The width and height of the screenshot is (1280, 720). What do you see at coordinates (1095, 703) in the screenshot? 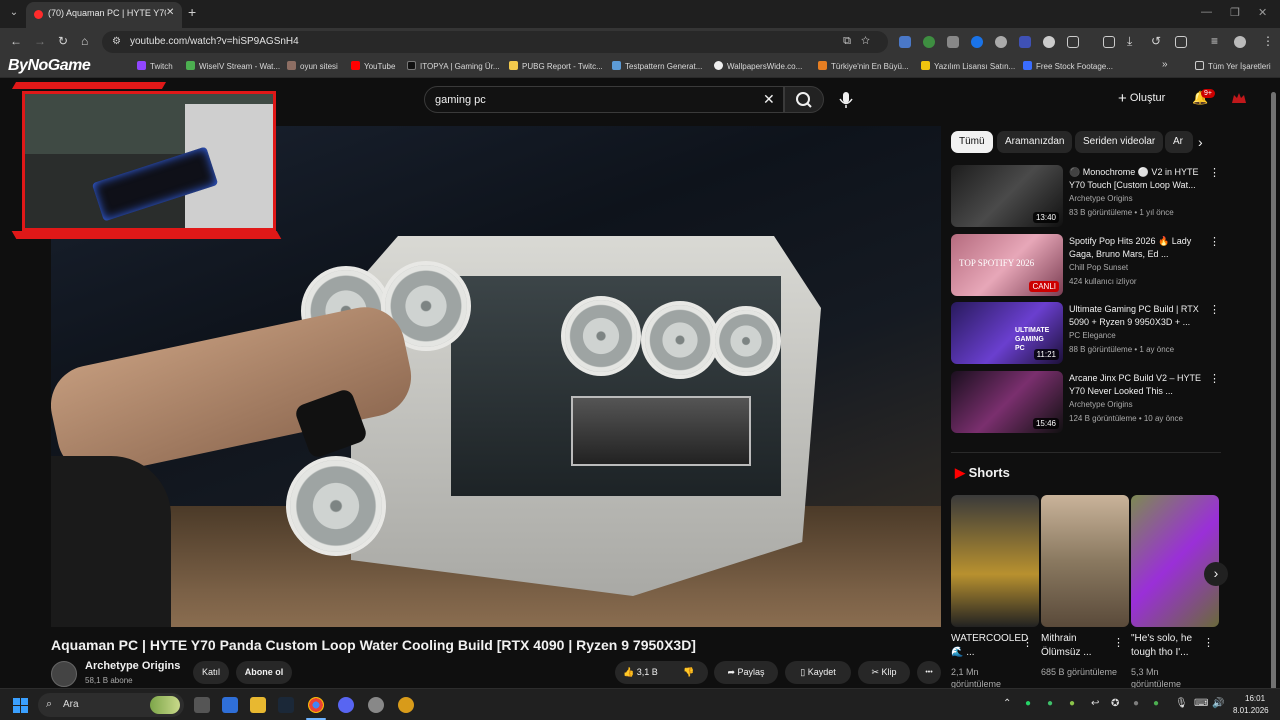
I see `tray-app-icon: ↩` at bounding box center [1095, 703].